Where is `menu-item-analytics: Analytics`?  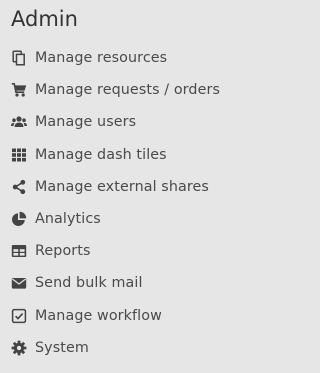
menu-item-analytics: Analytics is located at coordinates (146, 219).